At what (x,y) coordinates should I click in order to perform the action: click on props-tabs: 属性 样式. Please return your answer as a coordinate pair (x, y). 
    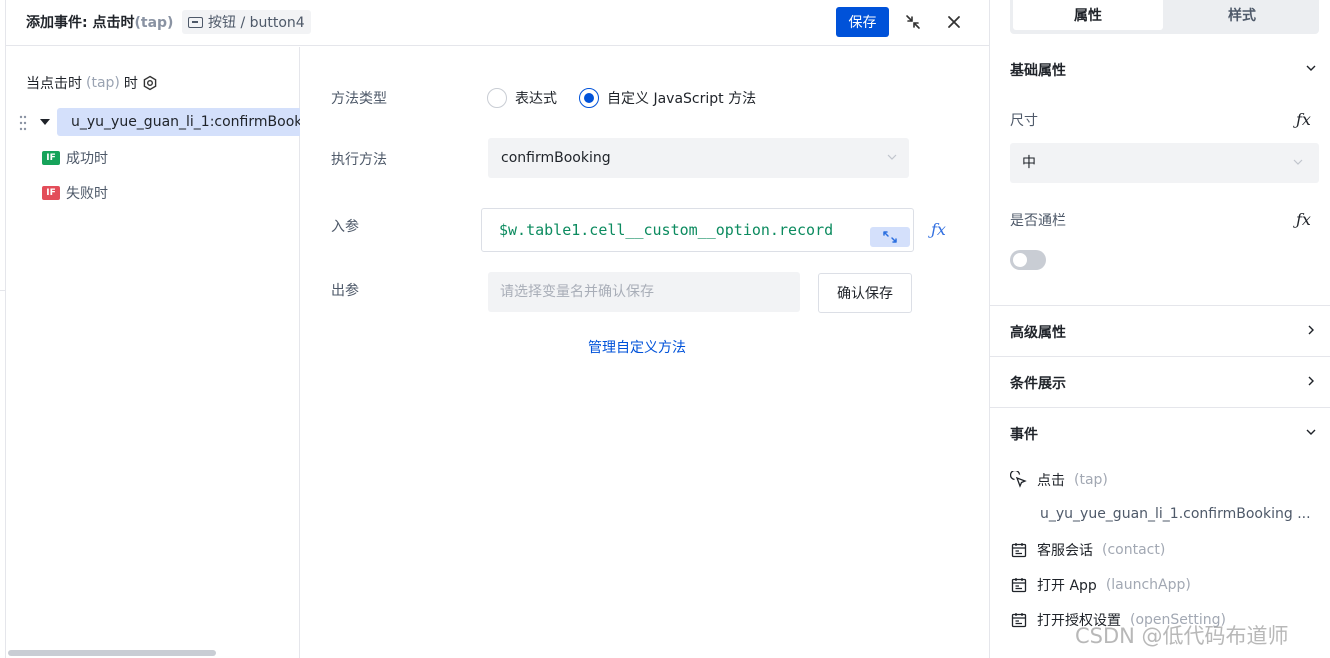
    Looking at the image, I should click on (1164, 17).